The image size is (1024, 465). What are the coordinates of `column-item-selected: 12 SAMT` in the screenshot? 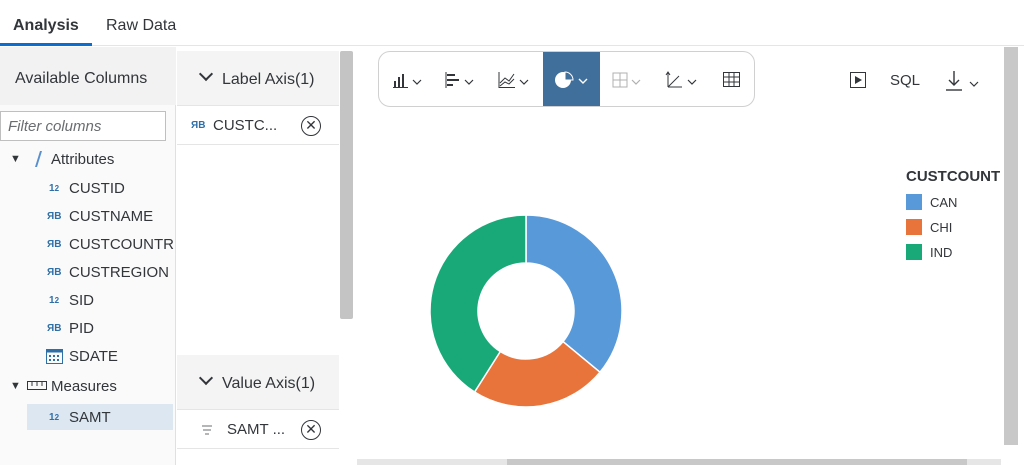 It's located at (100, 417).